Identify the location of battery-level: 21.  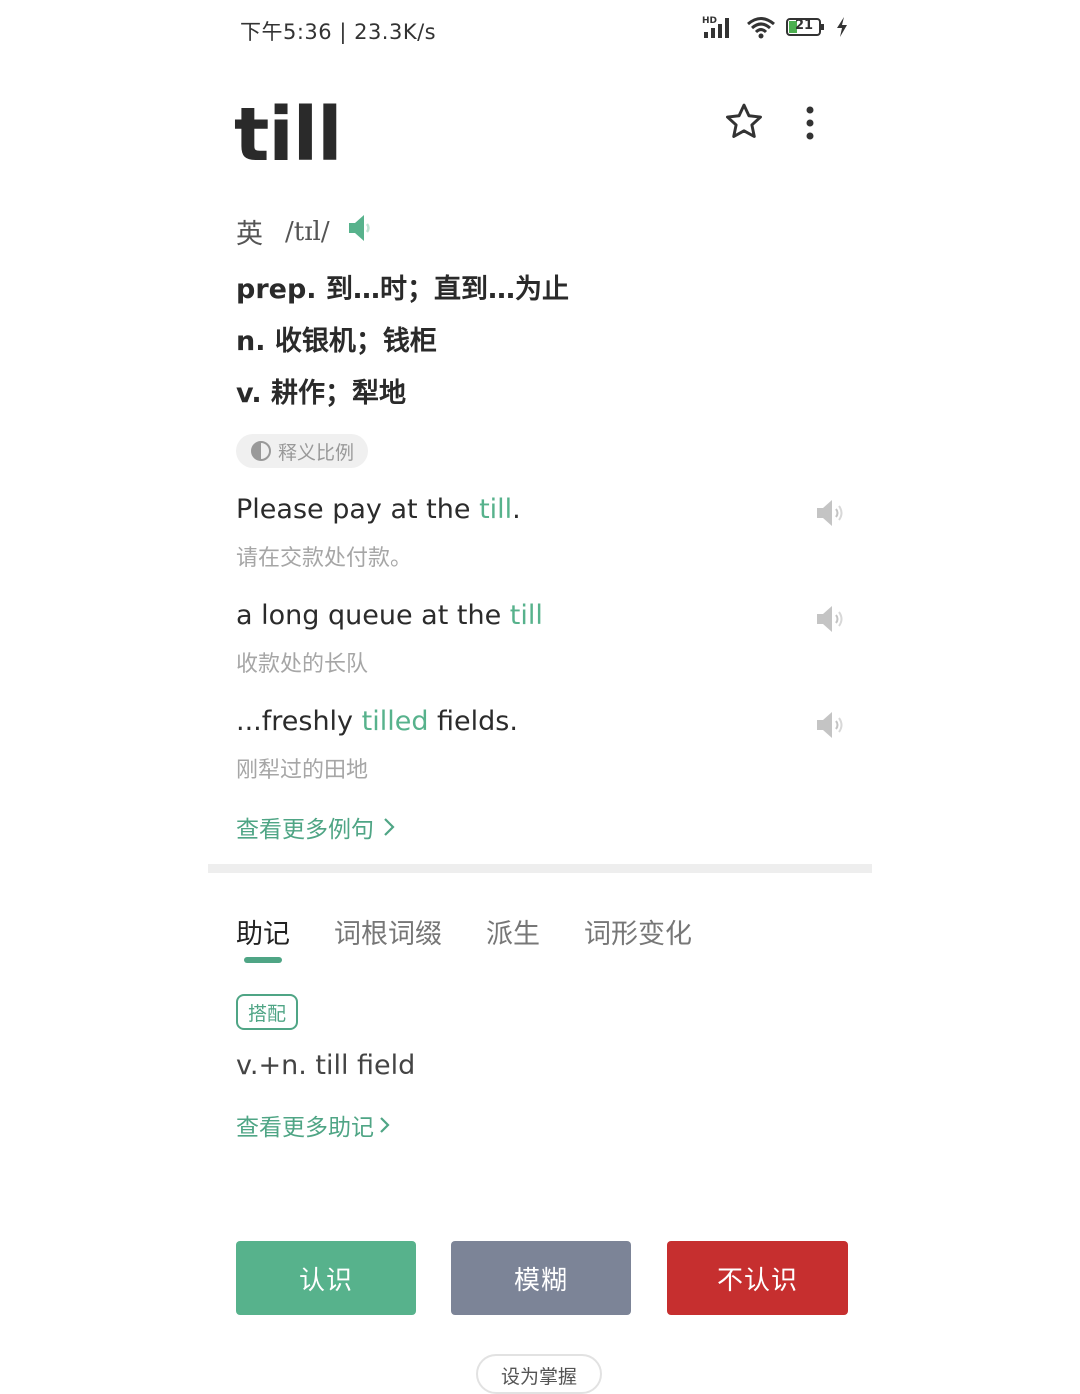
(804, 25).